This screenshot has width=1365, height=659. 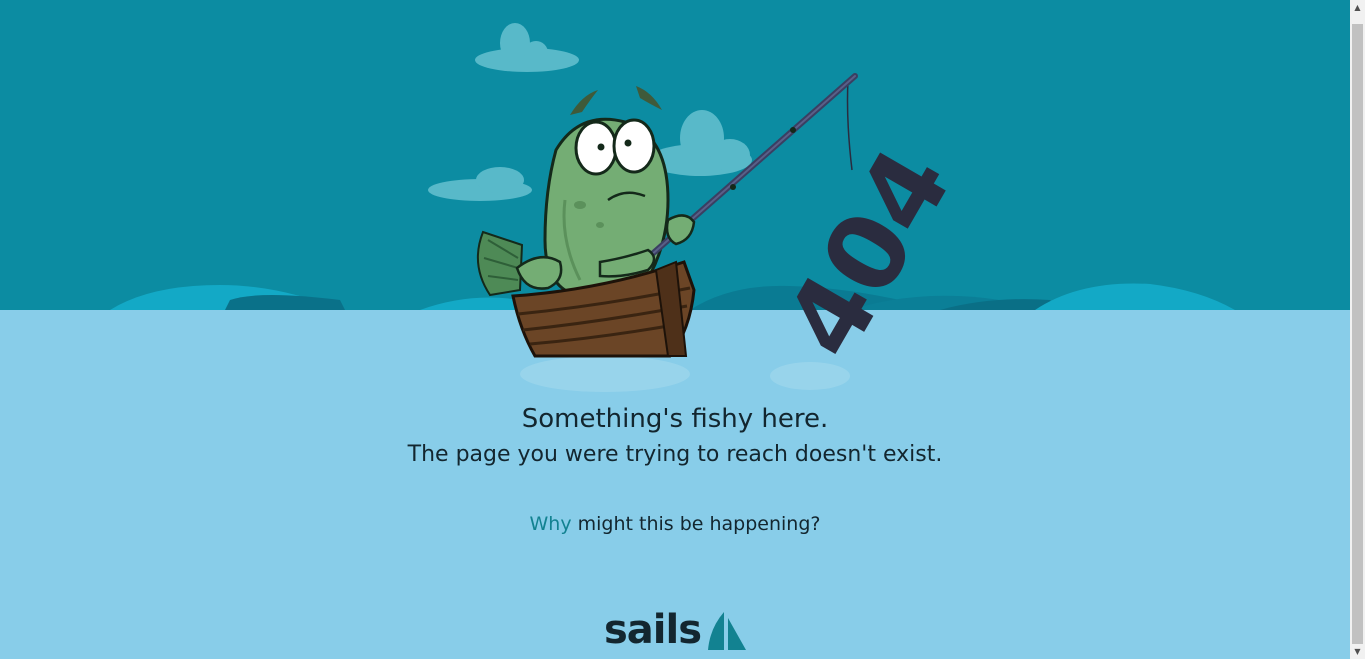 What do you see at coordinates (653, 630) in the screenshot?
I see `sails-logo-text: sails` at bounding box center [653, 630].